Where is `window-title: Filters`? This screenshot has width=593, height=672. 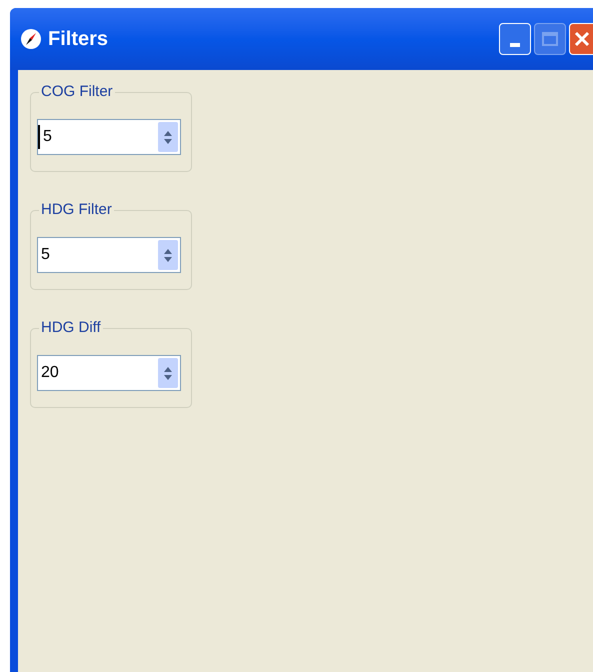 window-title: Filters is located at coordinates (78, 39).